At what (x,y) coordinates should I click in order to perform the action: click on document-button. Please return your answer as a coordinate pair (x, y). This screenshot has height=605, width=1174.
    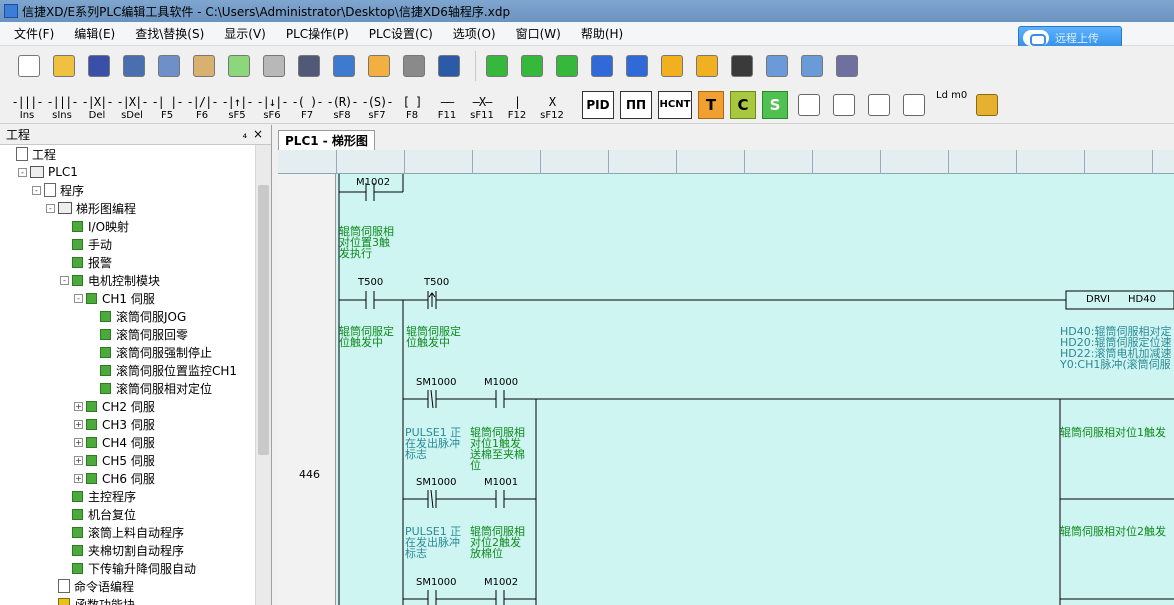
    Looking at the image, I should click on (379, 66).